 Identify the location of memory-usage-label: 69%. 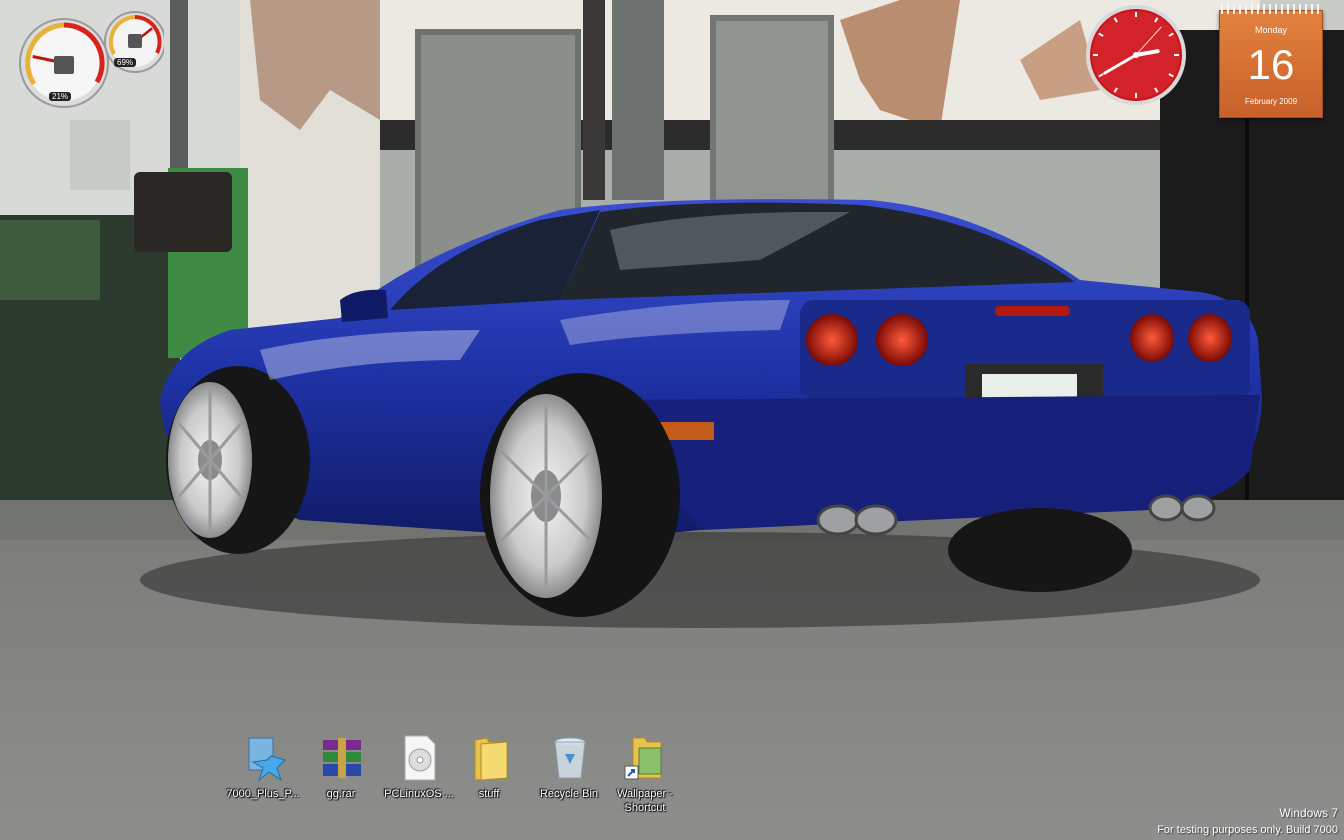
(125, 62).